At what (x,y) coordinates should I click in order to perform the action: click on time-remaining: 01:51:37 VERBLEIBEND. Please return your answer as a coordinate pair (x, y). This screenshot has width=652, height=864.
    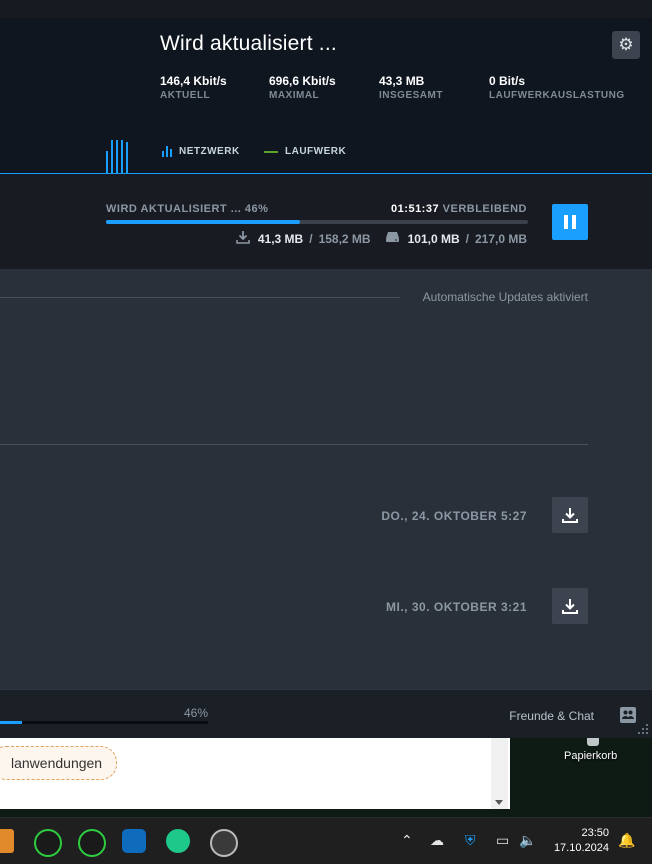
    Looking at the image, I should click on (459, 209).